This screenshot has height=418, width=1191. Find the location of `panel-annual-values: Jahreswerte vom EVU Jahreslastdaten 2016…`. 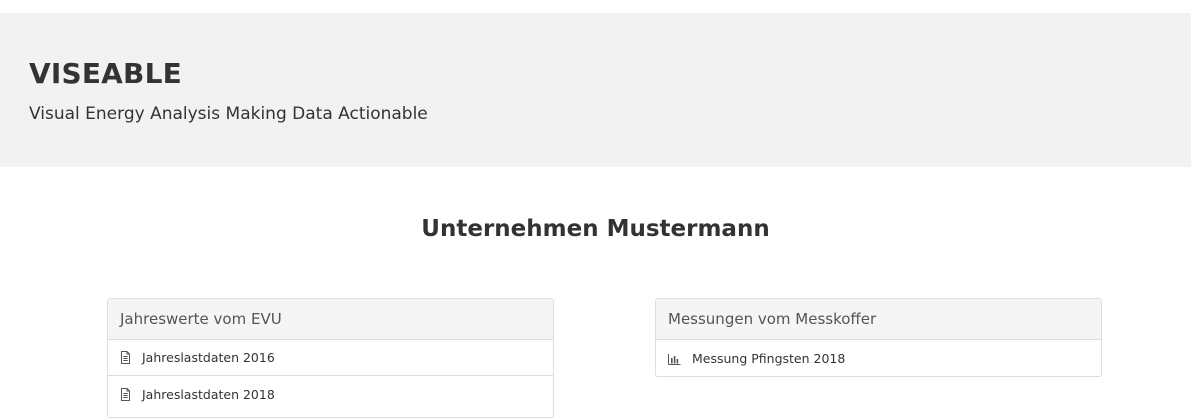

panel-annual-values: Jahreswerte vom EVU Jahreslastdaten 2016… is located at coordinates (330, 358).